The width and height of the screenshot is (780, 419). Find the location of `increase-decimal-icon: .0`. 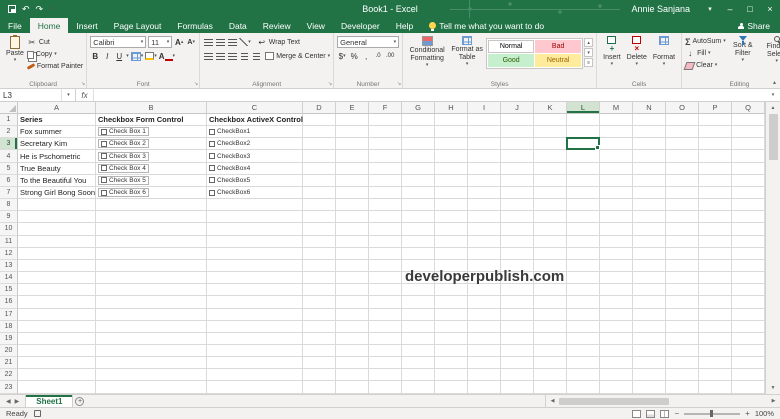

increase-decimal-icon: .0 is located at coordinates (378, 56).